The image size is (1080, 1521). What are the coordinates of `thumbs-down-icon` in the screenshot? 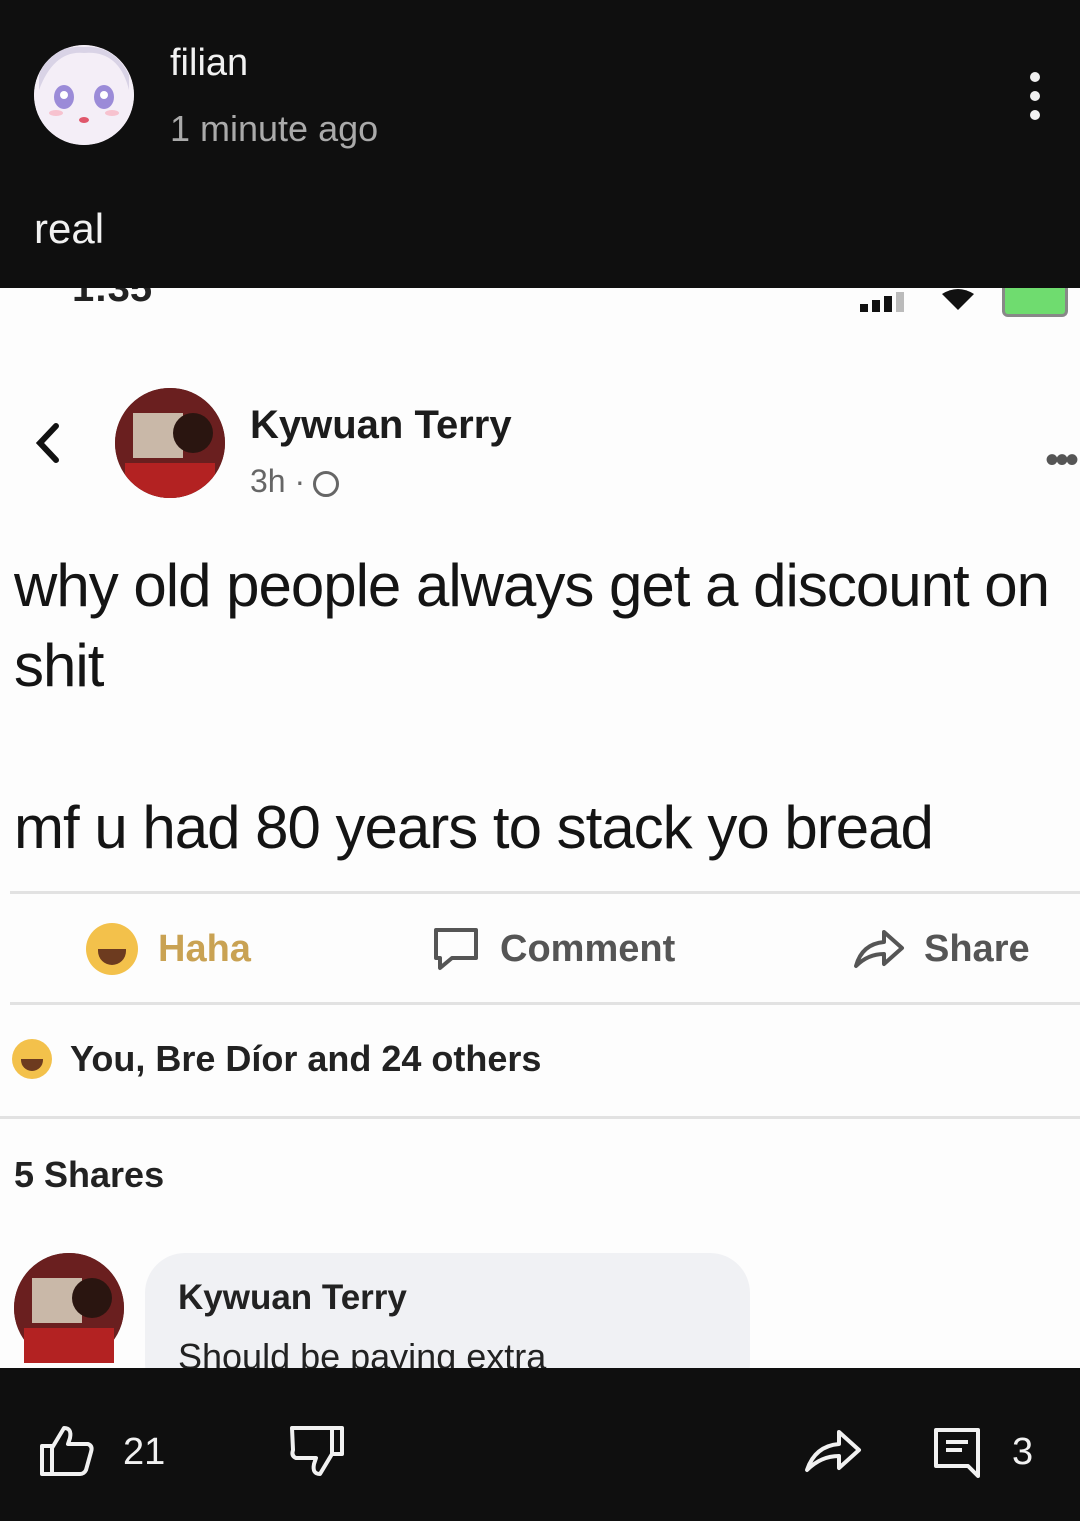 It's located at (317, 1451).